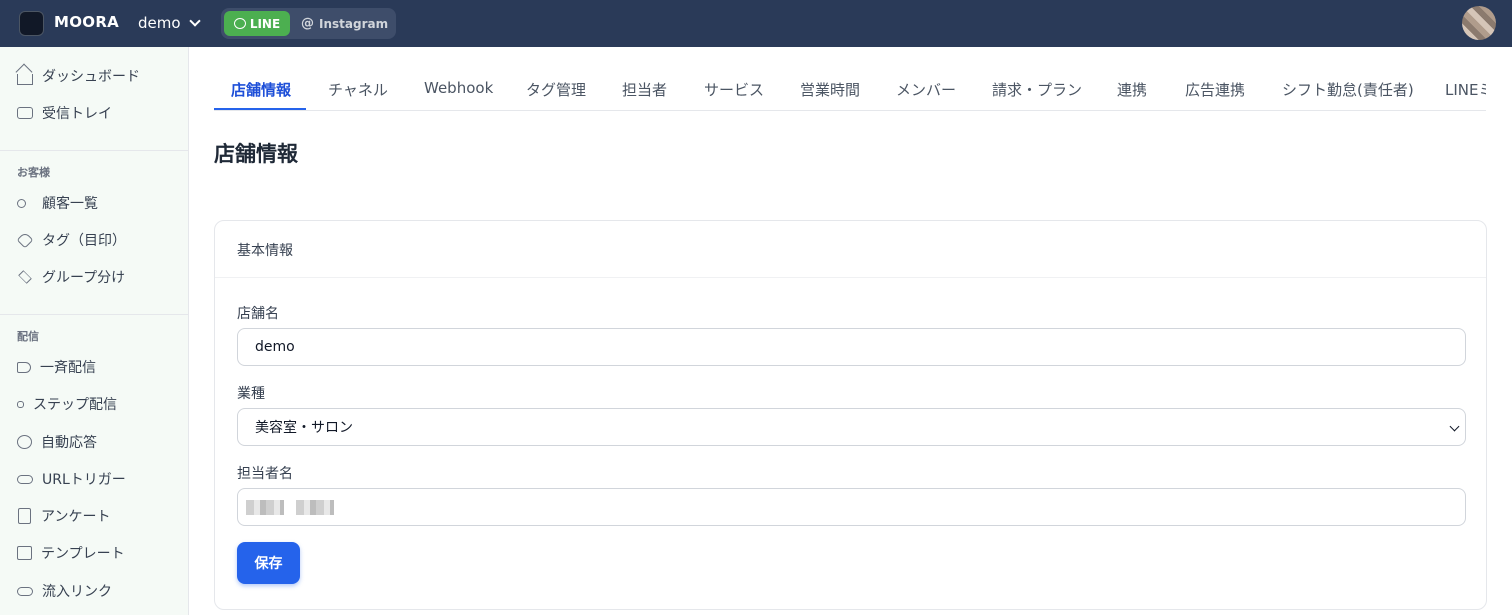 This screenshot has height=615, width=1512. I want to click on card-title: 基本情報, so click(265, 251).